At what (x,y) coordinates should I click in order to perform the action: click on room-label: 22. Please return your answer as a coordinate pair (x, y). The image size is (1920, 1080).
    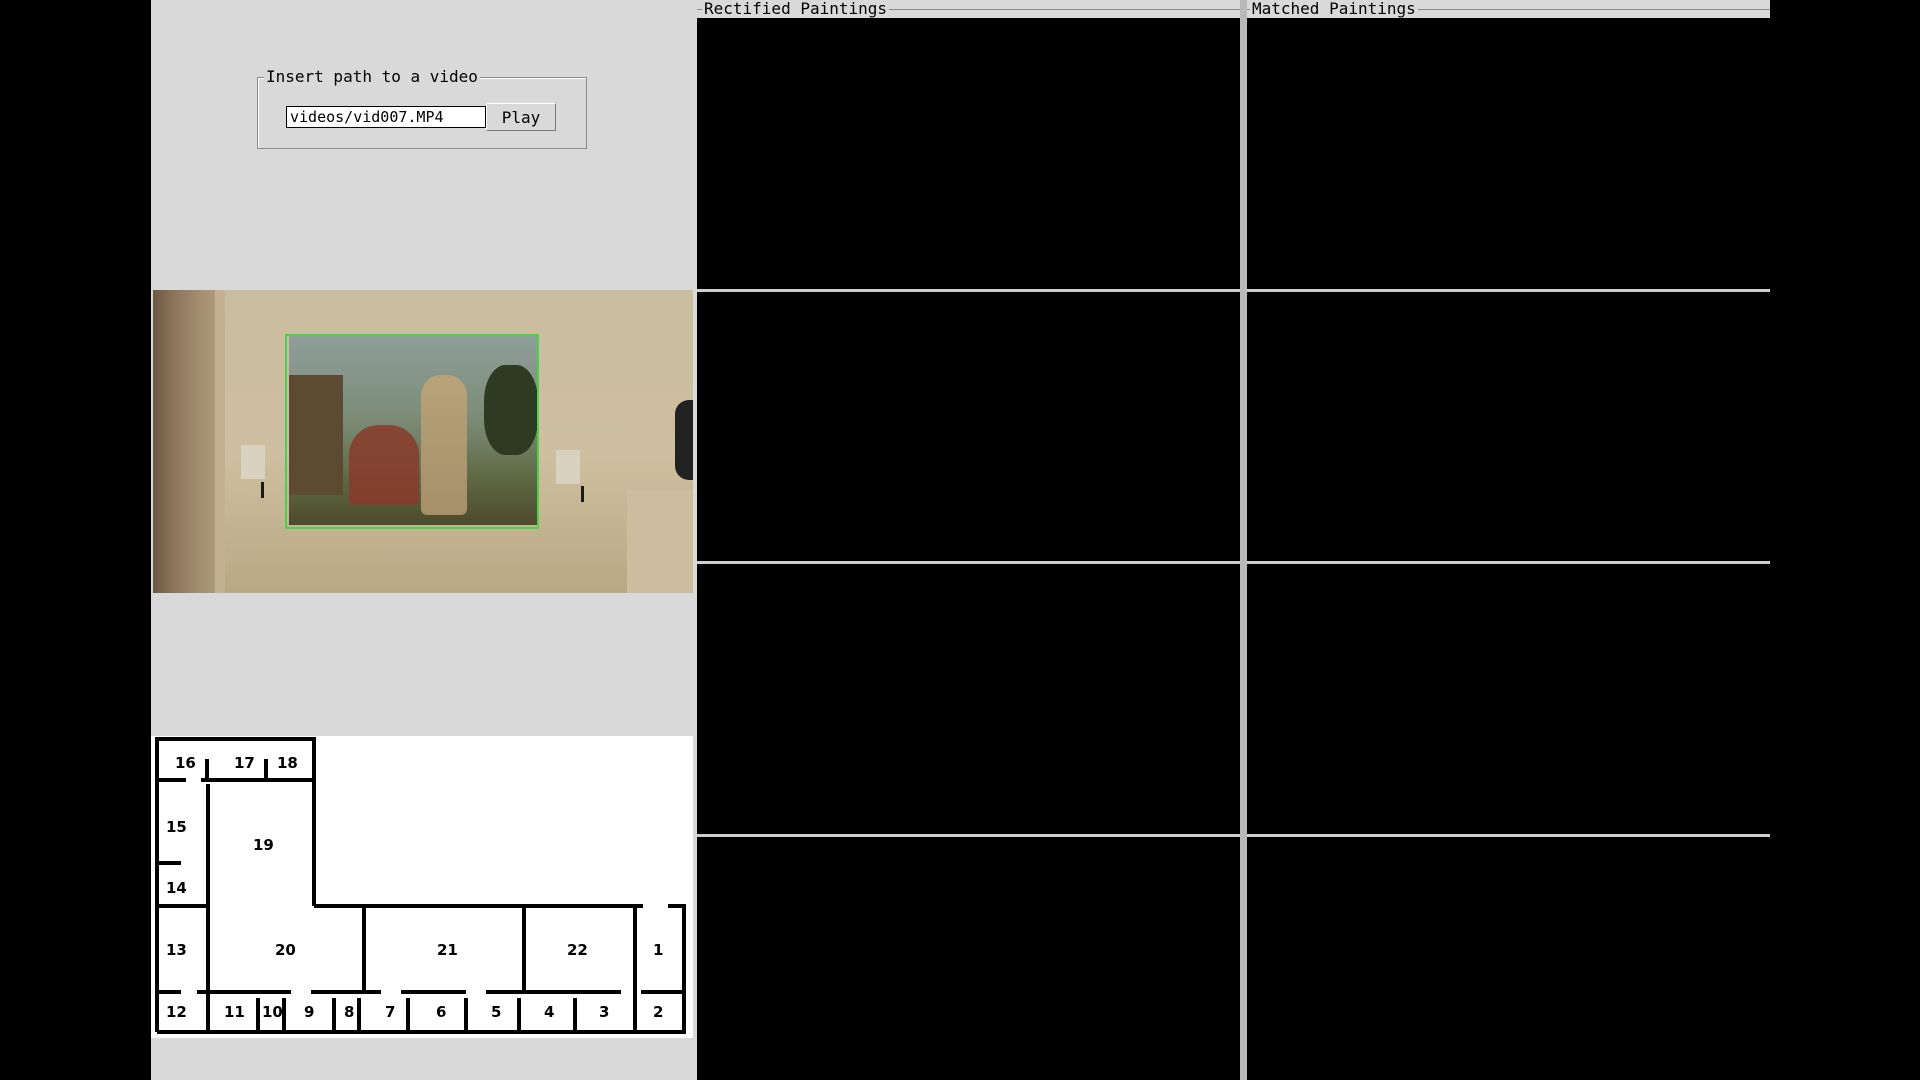
    Looking at the image, I should click on (577, 950).